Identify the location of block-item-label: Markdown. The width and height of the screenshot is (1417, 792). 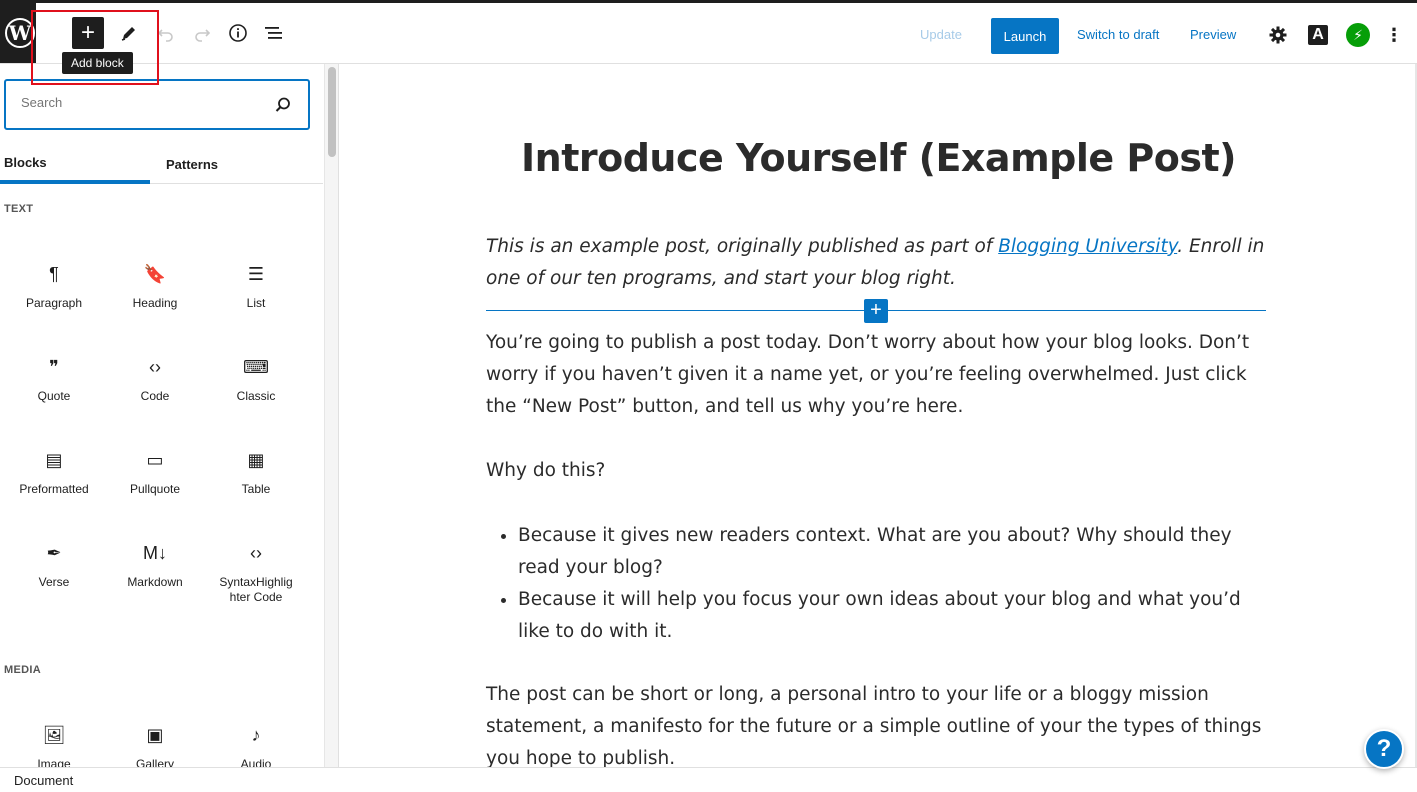
(155, 582).